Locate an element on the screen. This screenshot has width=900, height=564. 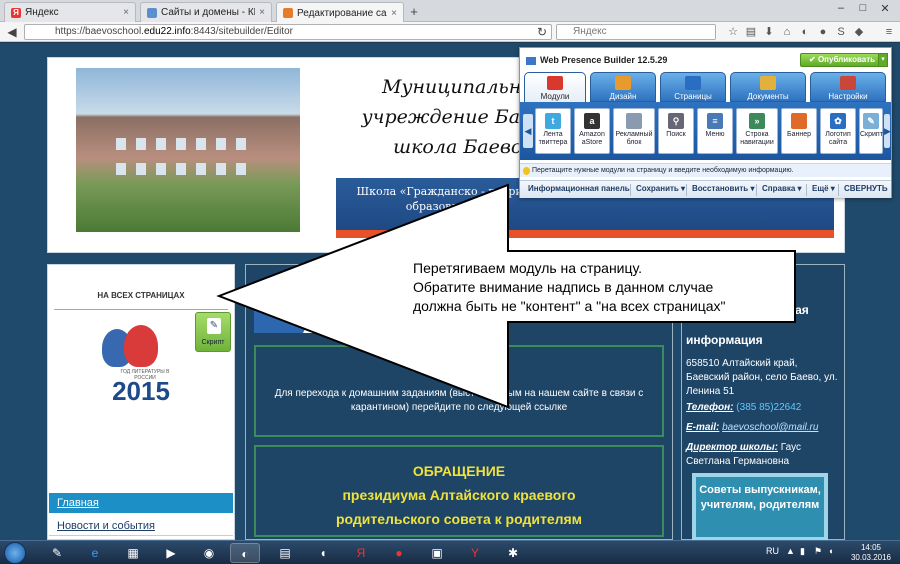
literature-year-logo: ГОД ЛИТЕРАТУРЫ В РОССИИ 2015 is located at coordinates (141, 367).